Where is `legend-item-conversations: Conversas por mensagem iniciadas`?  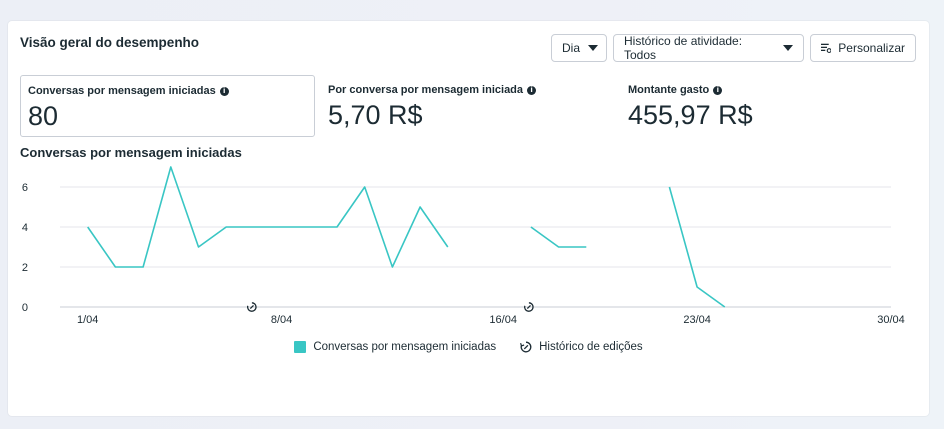 legend-item-conversations: Conversas por mensagem iniciadas is located at coordinates (395, 347).